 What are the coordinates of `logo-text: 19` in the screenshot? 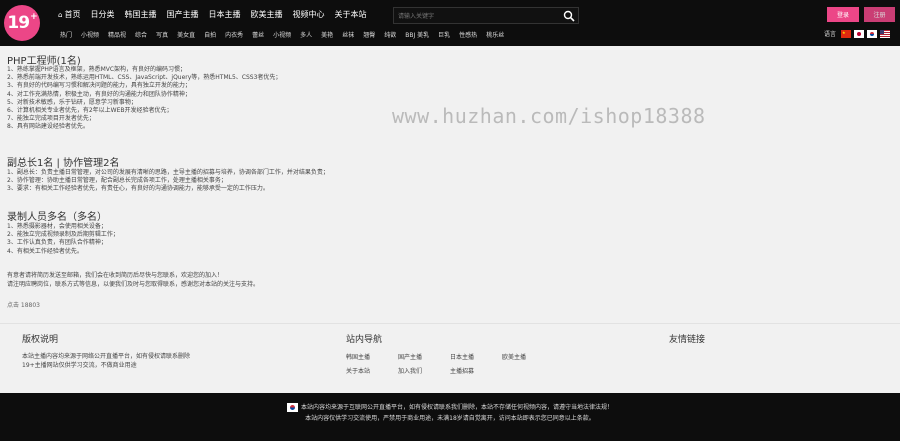 It's located at (18, 23).